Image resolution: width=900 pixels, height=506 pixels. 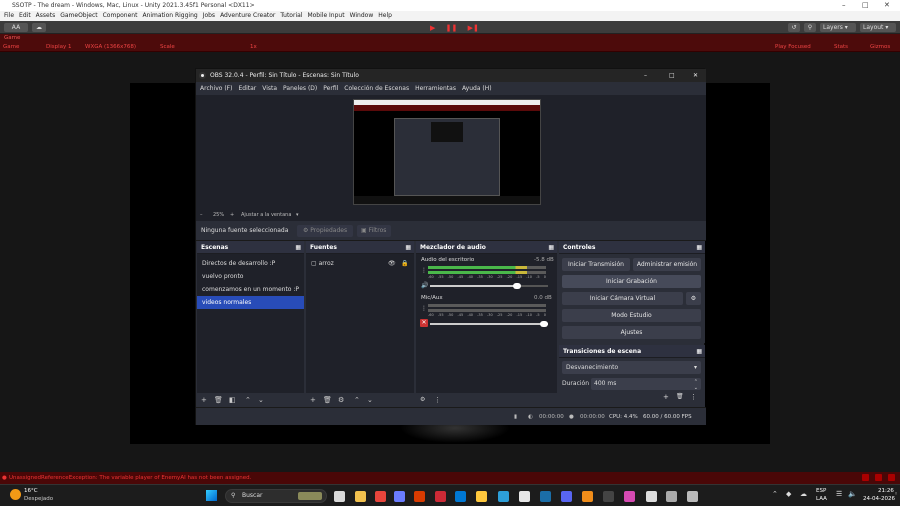 I want to click on obs-menu-item: Perfil, so click(x=330, y=88).